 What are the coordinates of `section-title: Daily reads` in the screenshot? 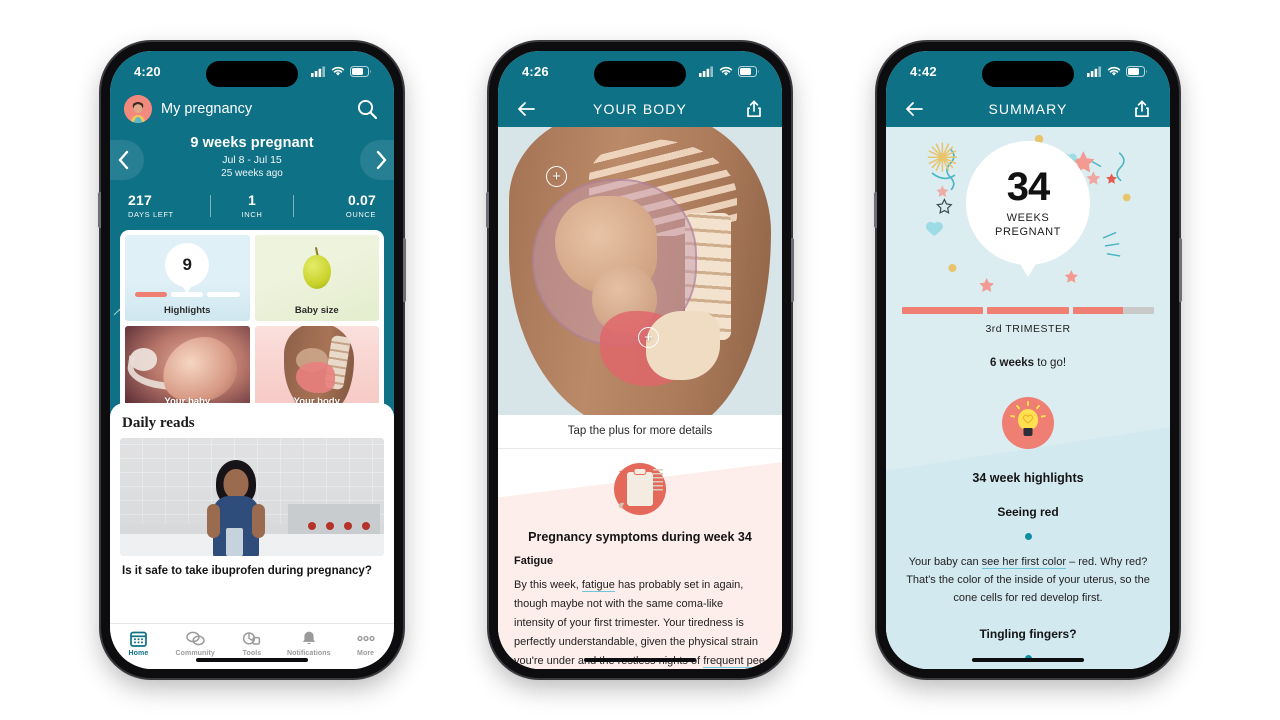 It's located at (158, 423).